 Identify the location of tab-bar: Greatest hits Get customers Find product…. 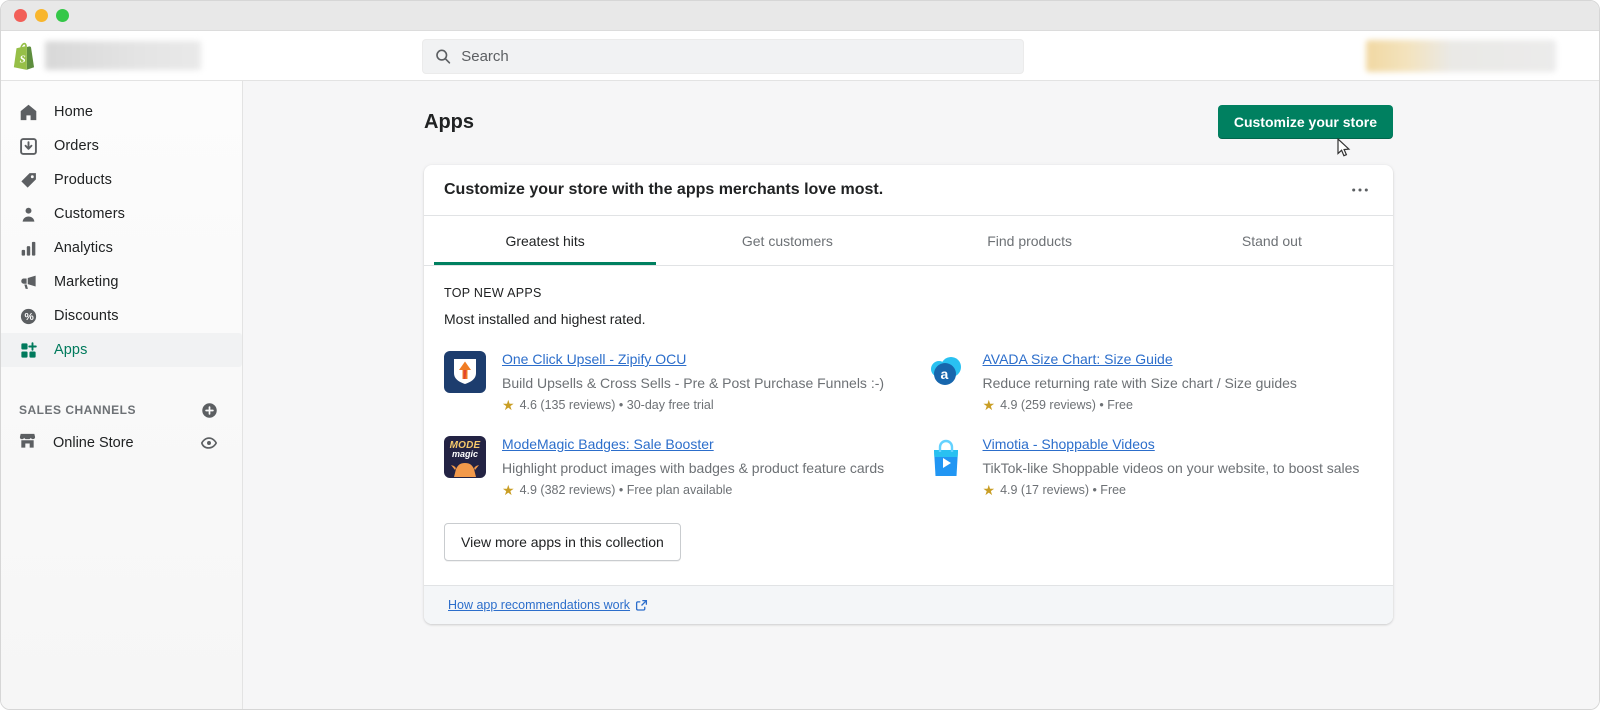
(908, 241).